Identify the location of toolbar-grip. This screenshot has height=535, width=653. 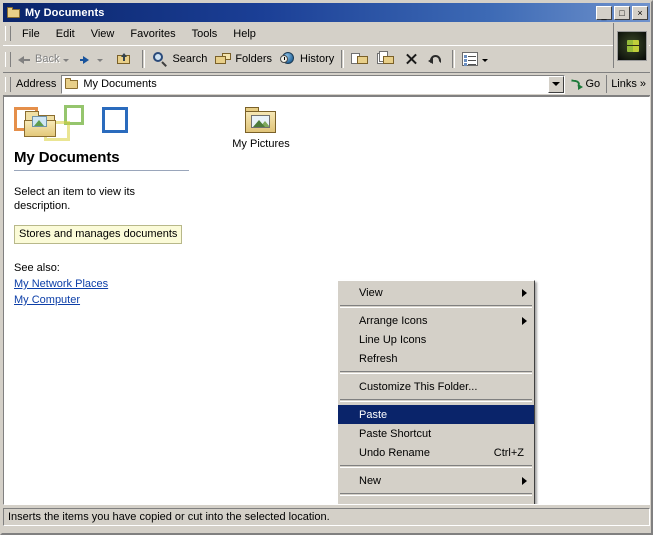
(8, 59).